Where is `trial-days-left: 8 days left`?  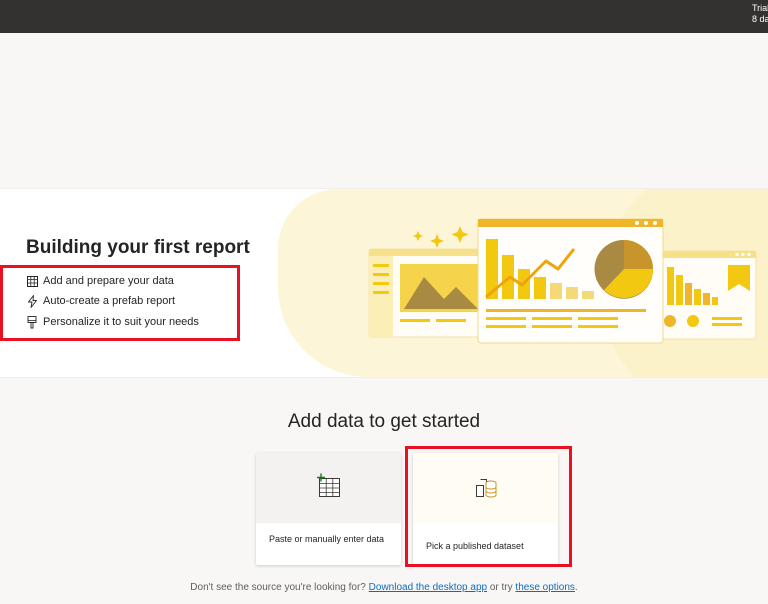 trial-days-left: 8 days left is located at coordinates (760, 19).